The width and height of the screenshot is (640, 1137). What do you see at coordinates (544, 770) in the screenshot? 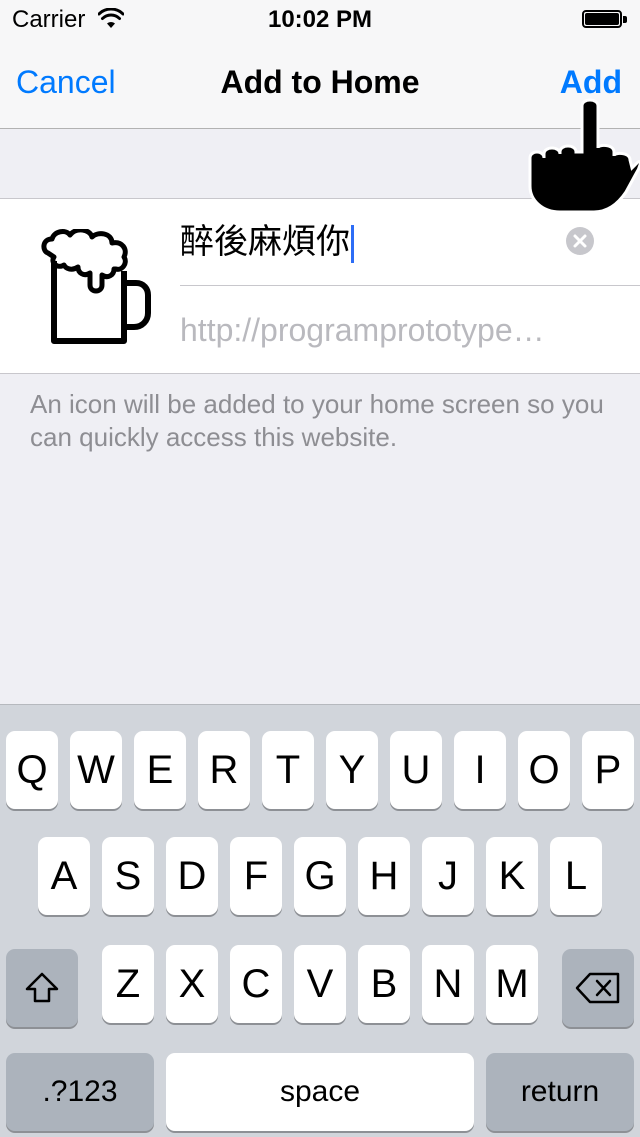
I see `key-o: O` at bounding box center [544, 770].